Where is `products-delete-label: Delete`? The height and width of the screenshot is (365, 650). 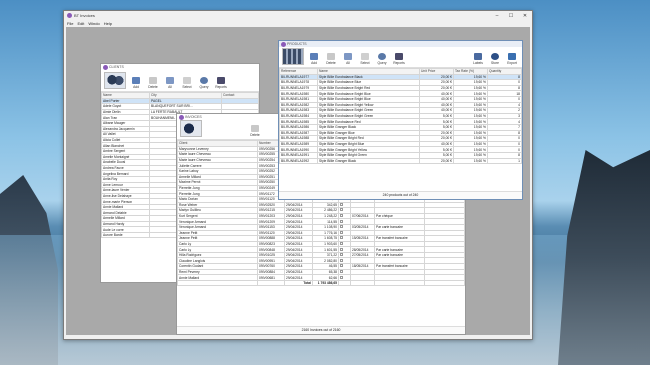
products-delete-label: Delete is located at coordinates (331, 63).